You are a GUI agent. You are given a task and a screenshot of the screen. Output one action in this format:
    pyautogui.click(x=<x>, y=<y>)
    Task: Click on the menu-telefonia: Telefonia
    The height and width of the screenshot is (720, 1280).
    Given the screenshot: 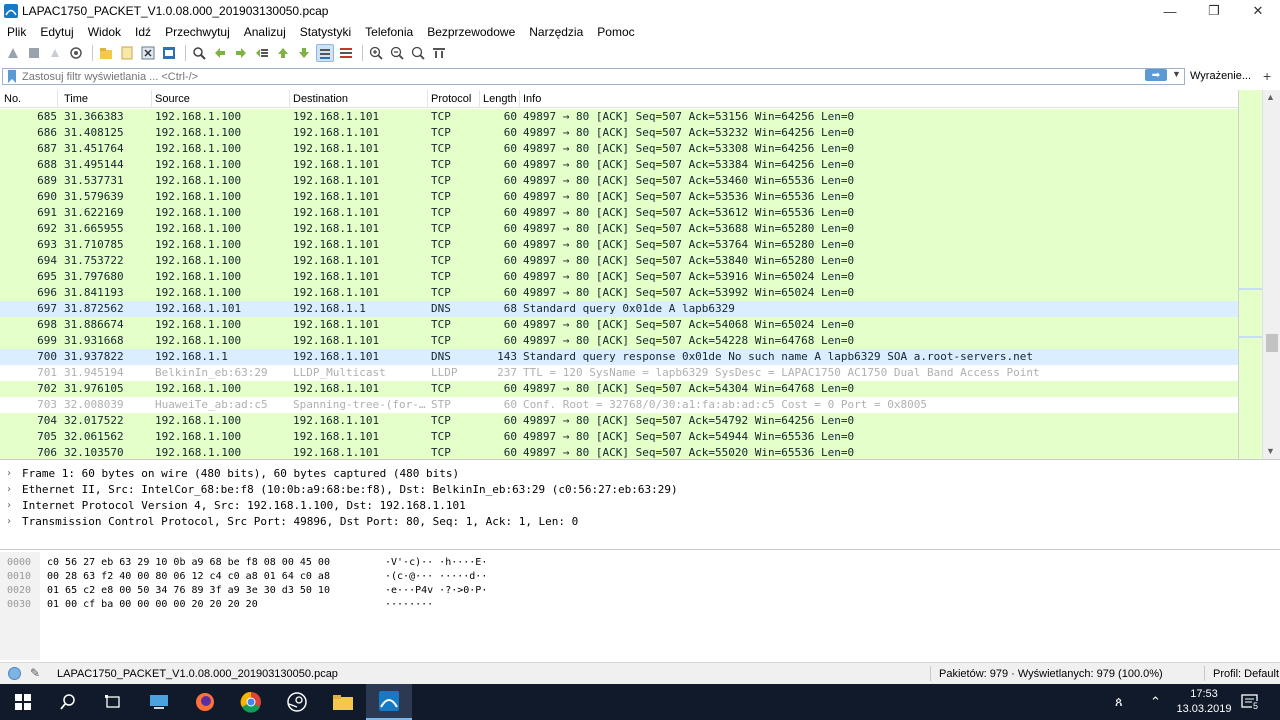 What is the action you would take?
    pyautogui.click(x=389, y=32)
    